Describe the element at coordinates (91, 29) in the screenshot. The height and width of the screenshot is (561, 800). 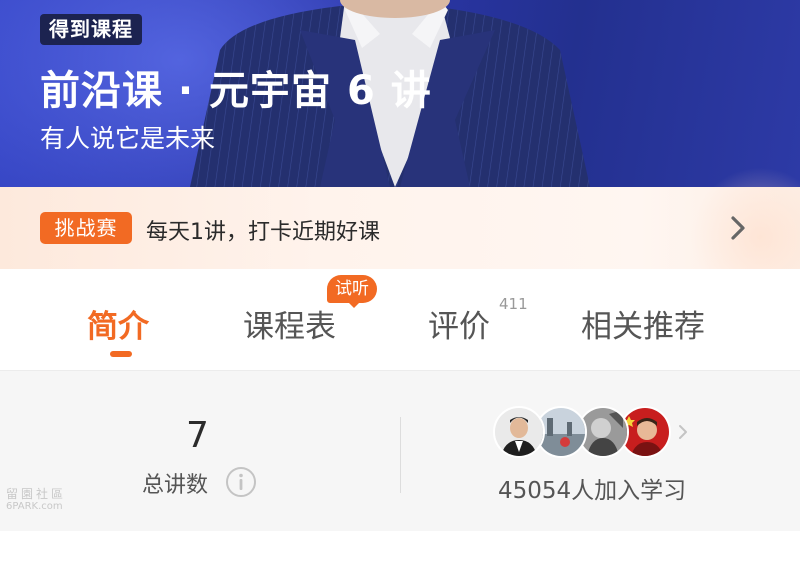
I see `brand-badge: 得到课程` at that location.